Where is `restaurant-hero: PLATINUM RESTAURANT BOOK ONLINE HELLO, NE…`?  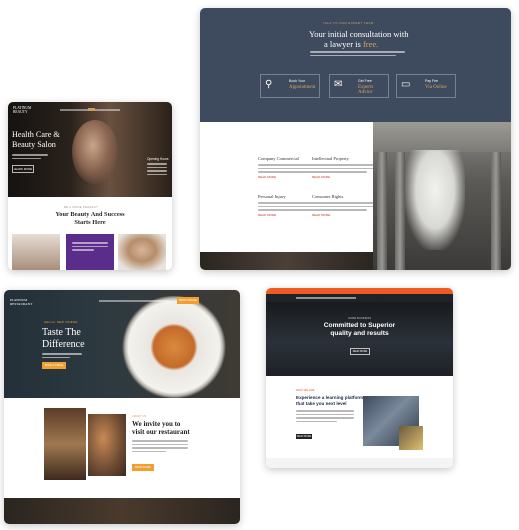
restaurant-hero: PLATINUM RESTAURANT BOOK ONLINE HELLO, NE… is located at coordinates (122, 344).